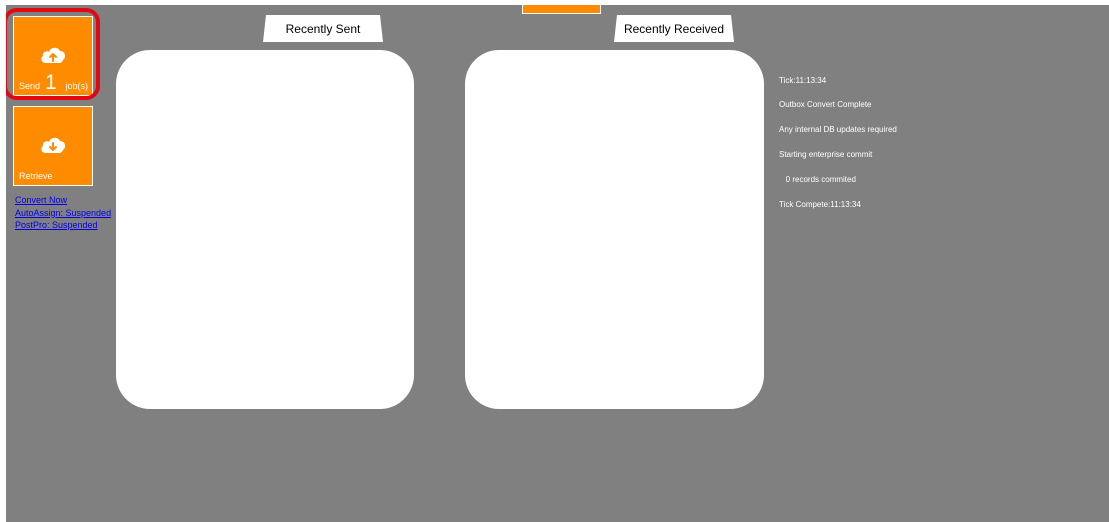 The width and height of the screenshot is (1109, 522). I want to click on send-label: Send, so click(30, 86).